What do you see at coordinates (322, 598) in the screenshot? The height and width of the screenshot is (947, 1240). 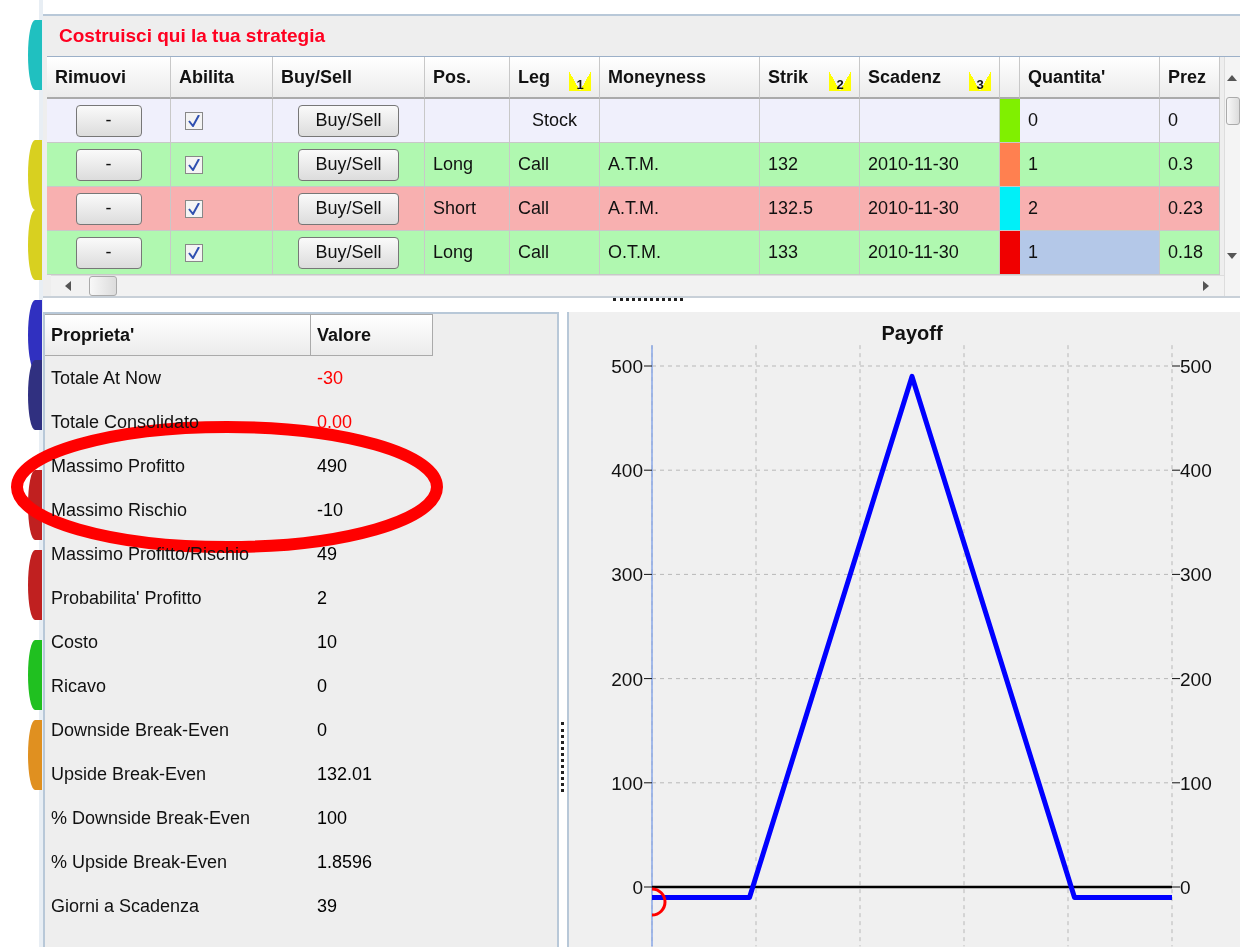 I see `property-value: 2` at bounding box center [322, 598].